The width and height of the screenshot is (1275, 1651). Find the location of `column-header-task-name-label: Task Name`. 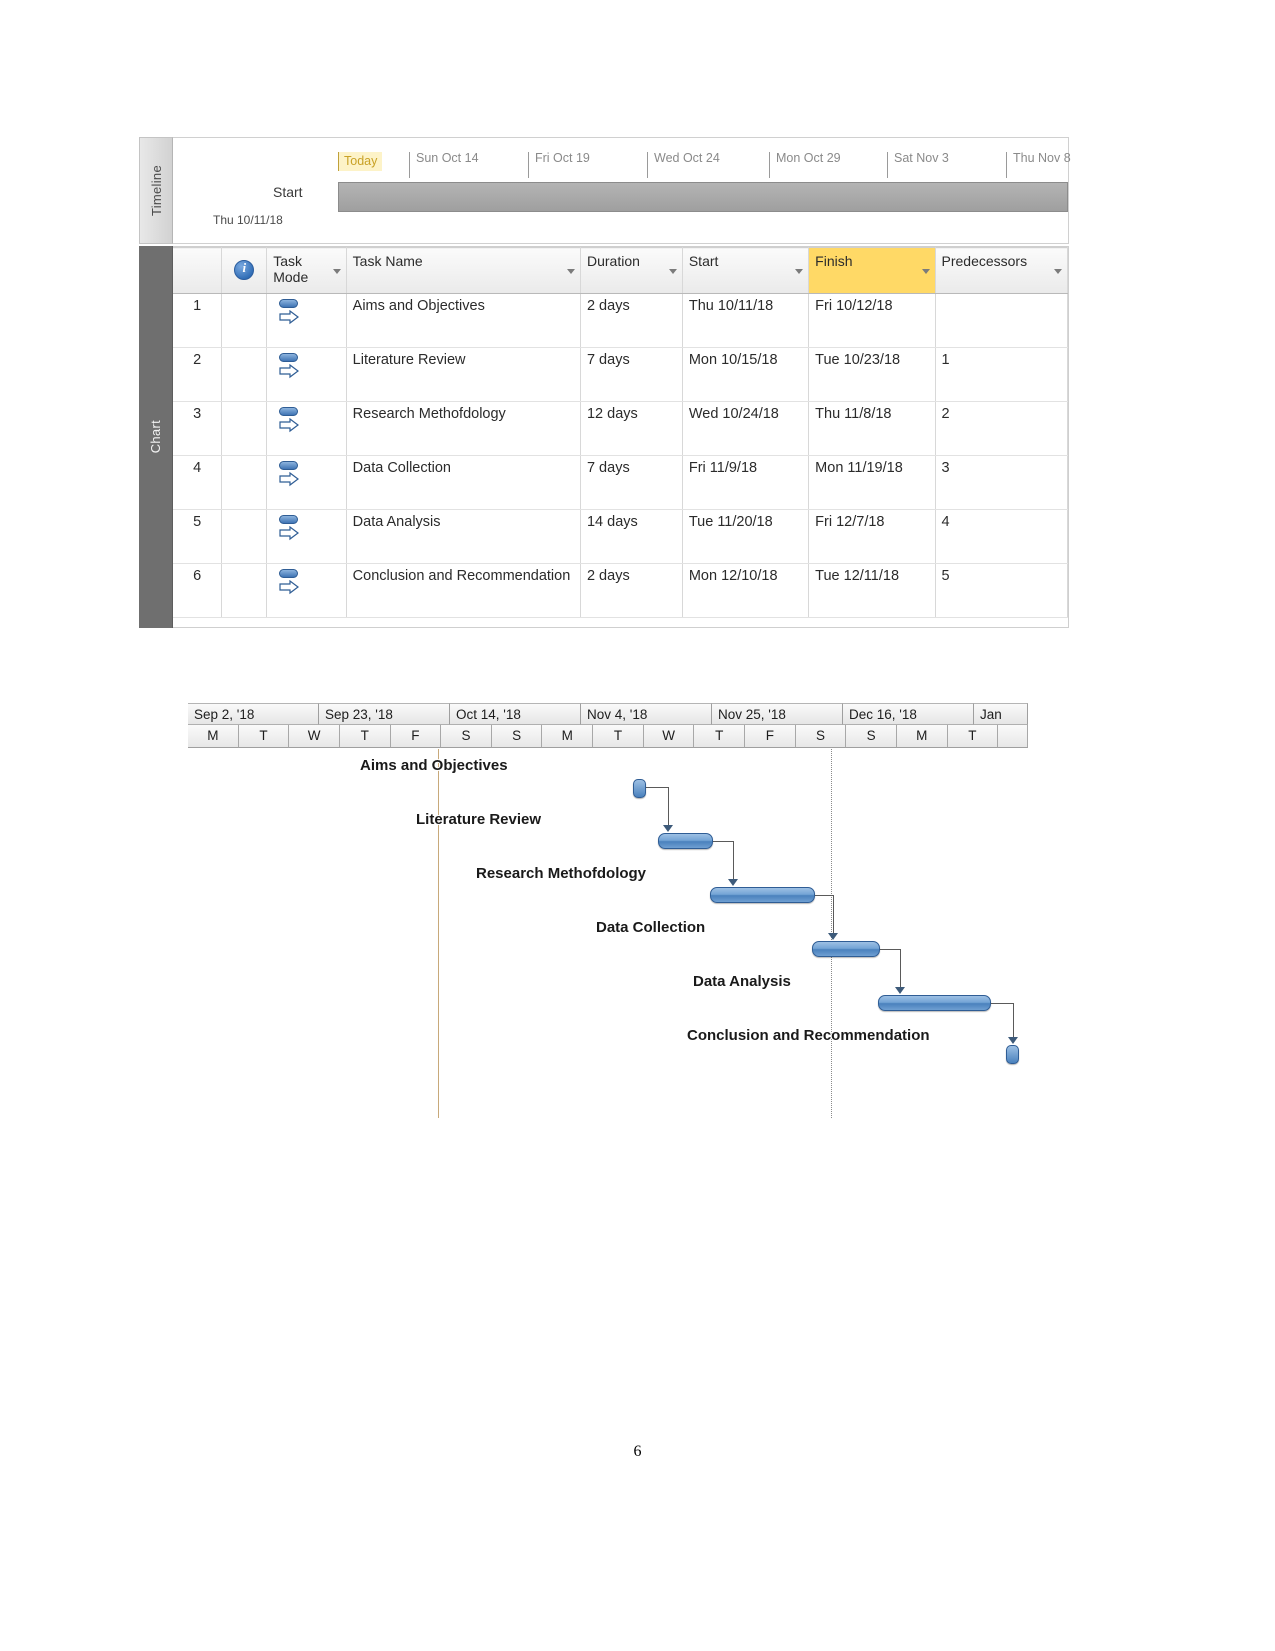

column-header-task-name-label: Task Name is located at coordinates (387, 261).